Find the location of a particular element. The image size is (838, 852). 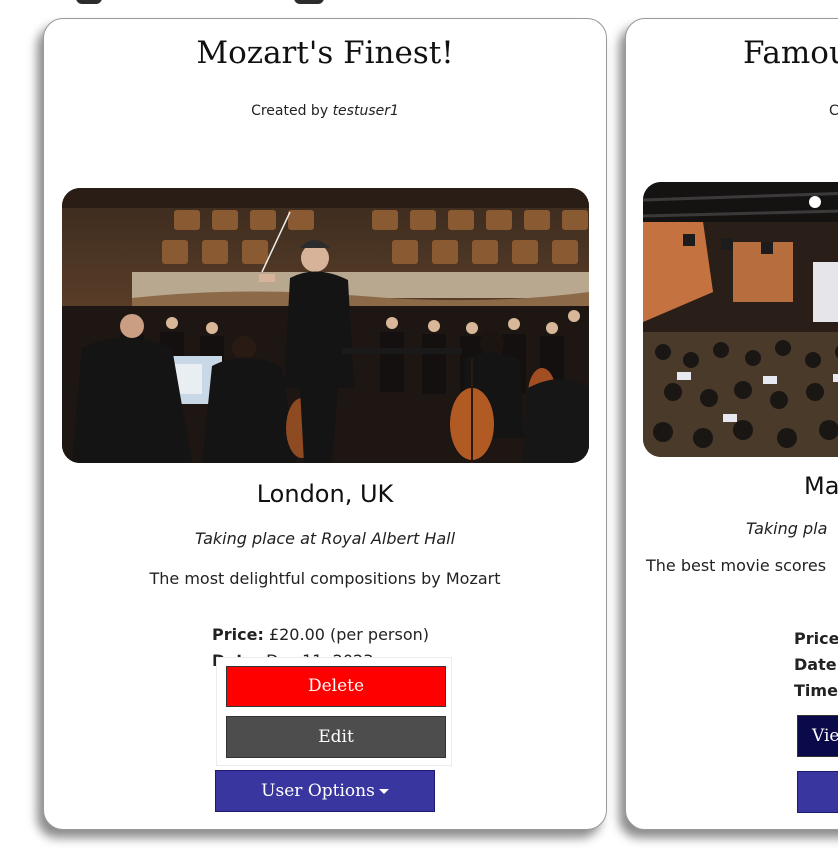

time-row: Time is located at coordinates (816, 691).